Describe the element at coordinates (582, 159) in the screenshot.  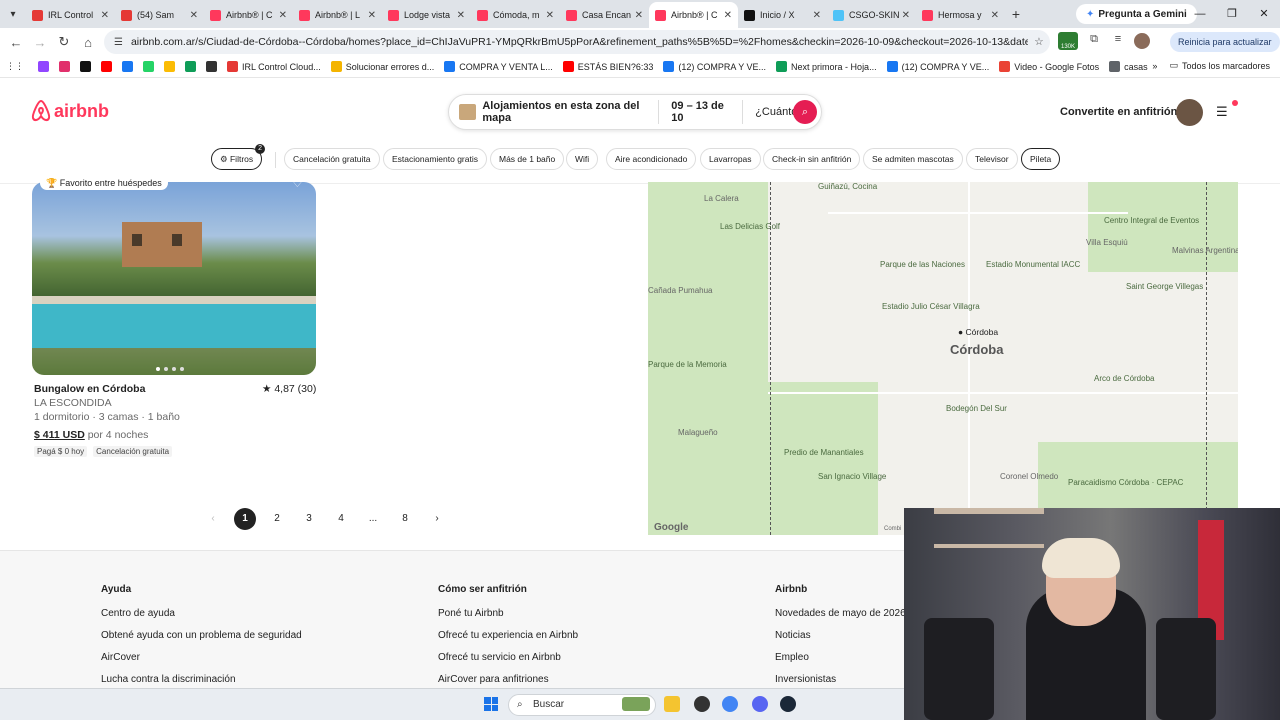
I see `filter-chip: Wifi` at that location.